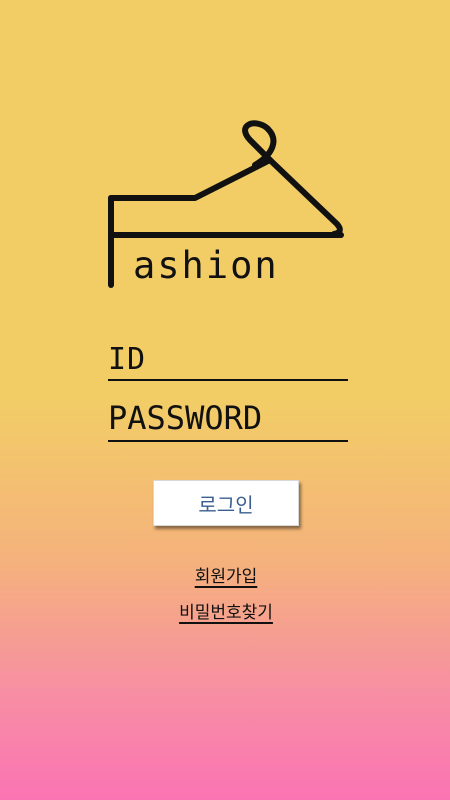  What do you see at coordinates (228, 441) in the screenshot?
I see `password-underline` at bounding box center [228, 441].